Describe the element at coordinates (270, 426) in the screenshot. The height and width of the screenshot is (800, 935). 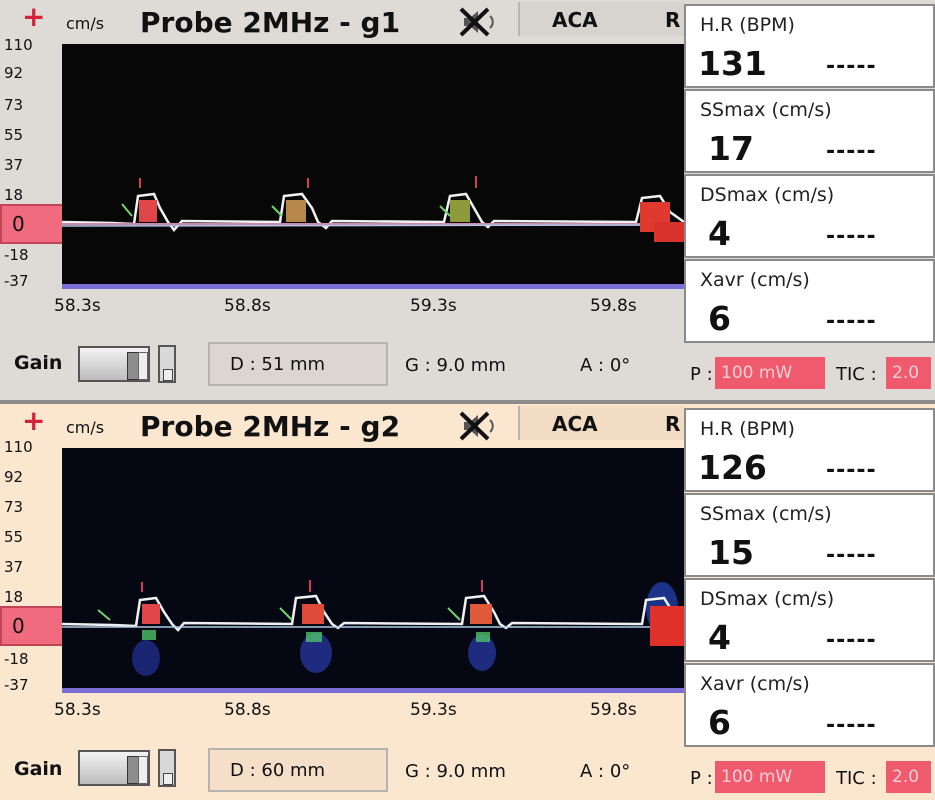
I see `probe-title: Probe 2MHz - g2` at that location.